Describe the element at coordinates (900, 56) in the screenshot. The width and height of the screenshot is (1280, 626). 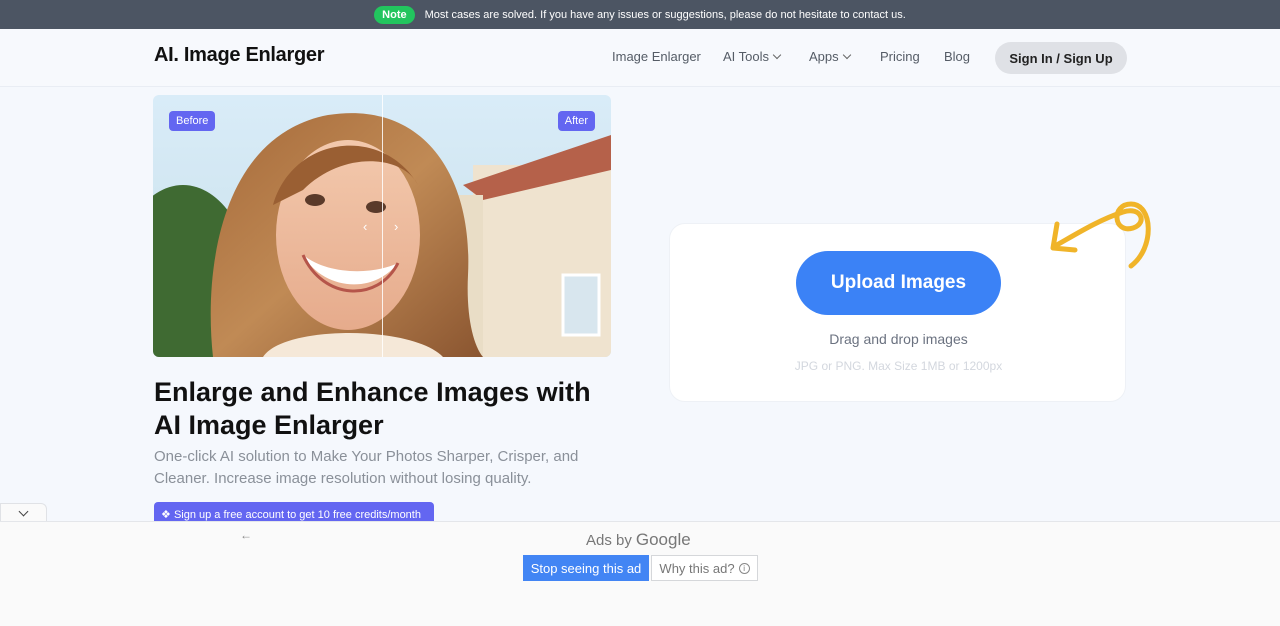
I see `nav-pricing: Pricing` at that location.